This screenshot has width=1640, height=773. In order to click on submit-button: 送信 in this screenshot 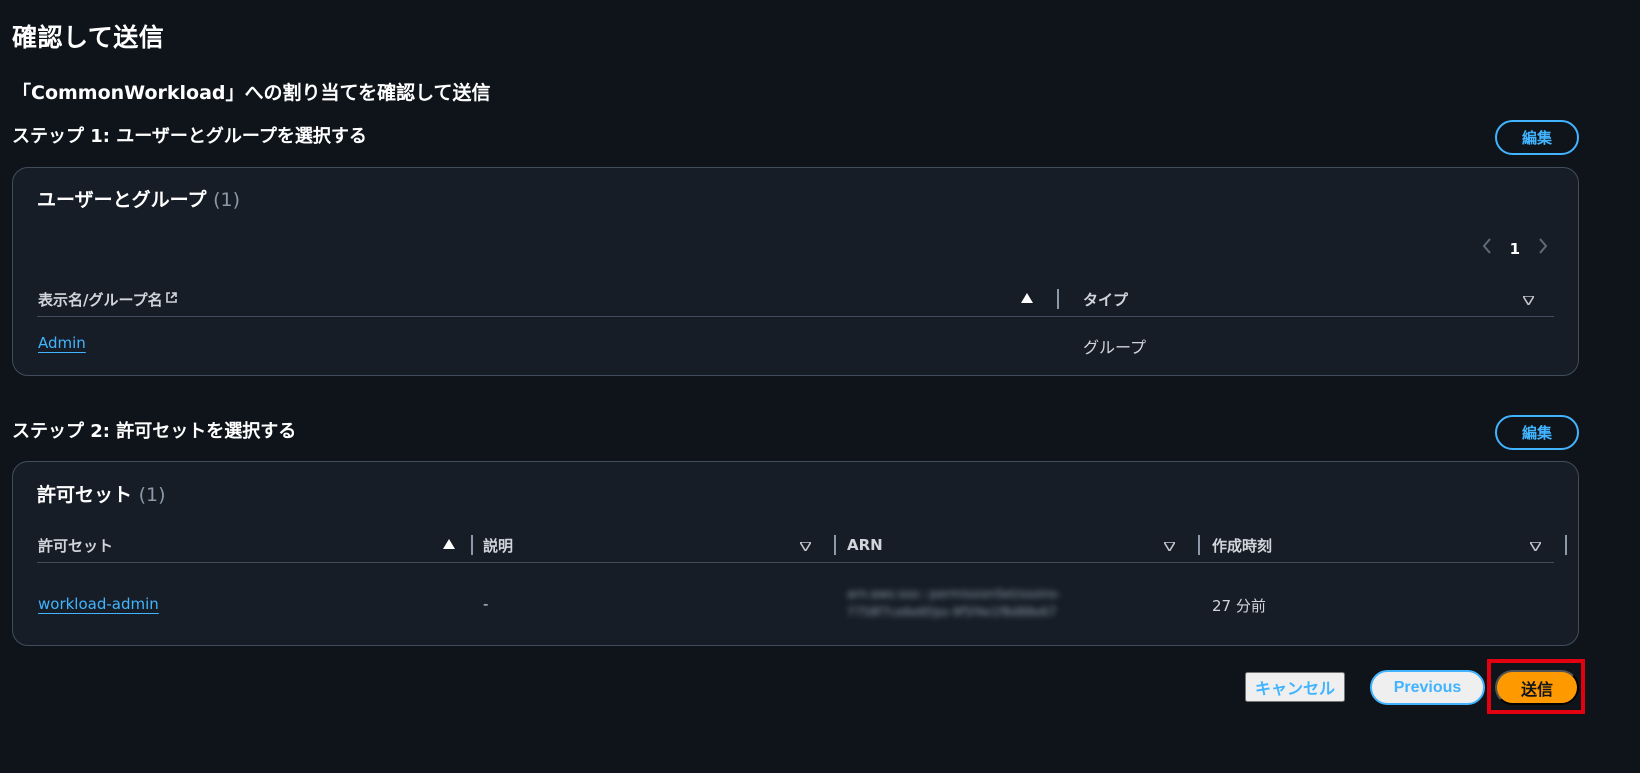, I will do `click(1537, 687)`.